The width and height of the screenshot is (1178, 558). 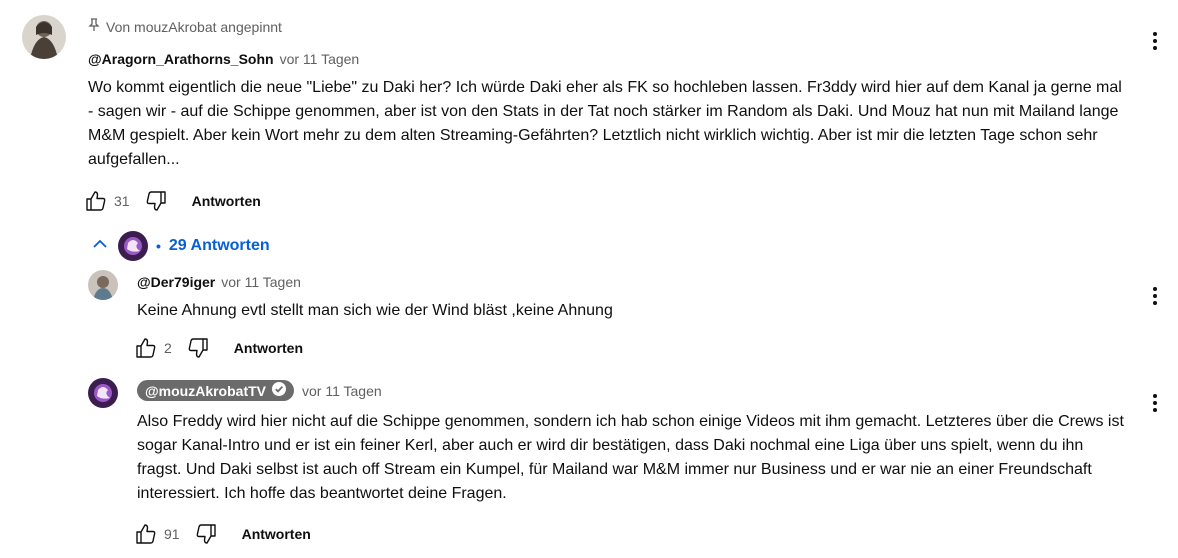 I want to click on replies-toggle: • 29 Antworten, so click(x=180, y=246).